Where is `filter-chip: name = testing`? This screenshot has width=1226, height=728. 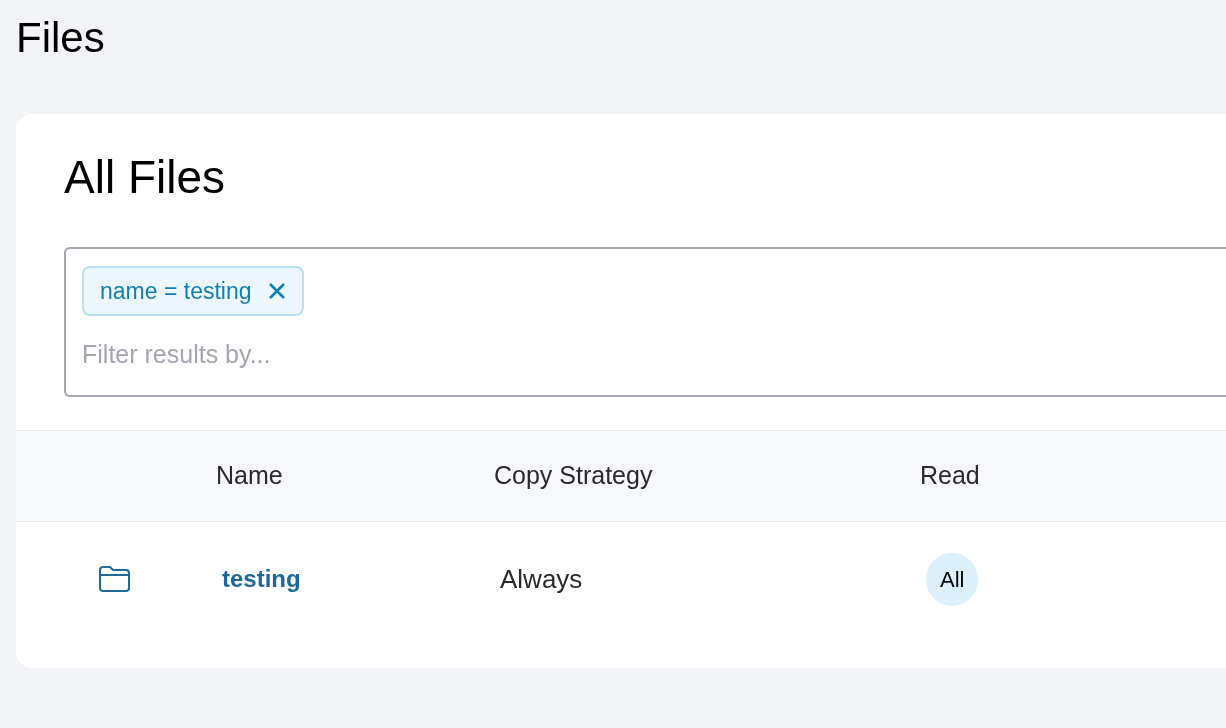
filter-chip: name = testing is located at coordinates (193, 291).